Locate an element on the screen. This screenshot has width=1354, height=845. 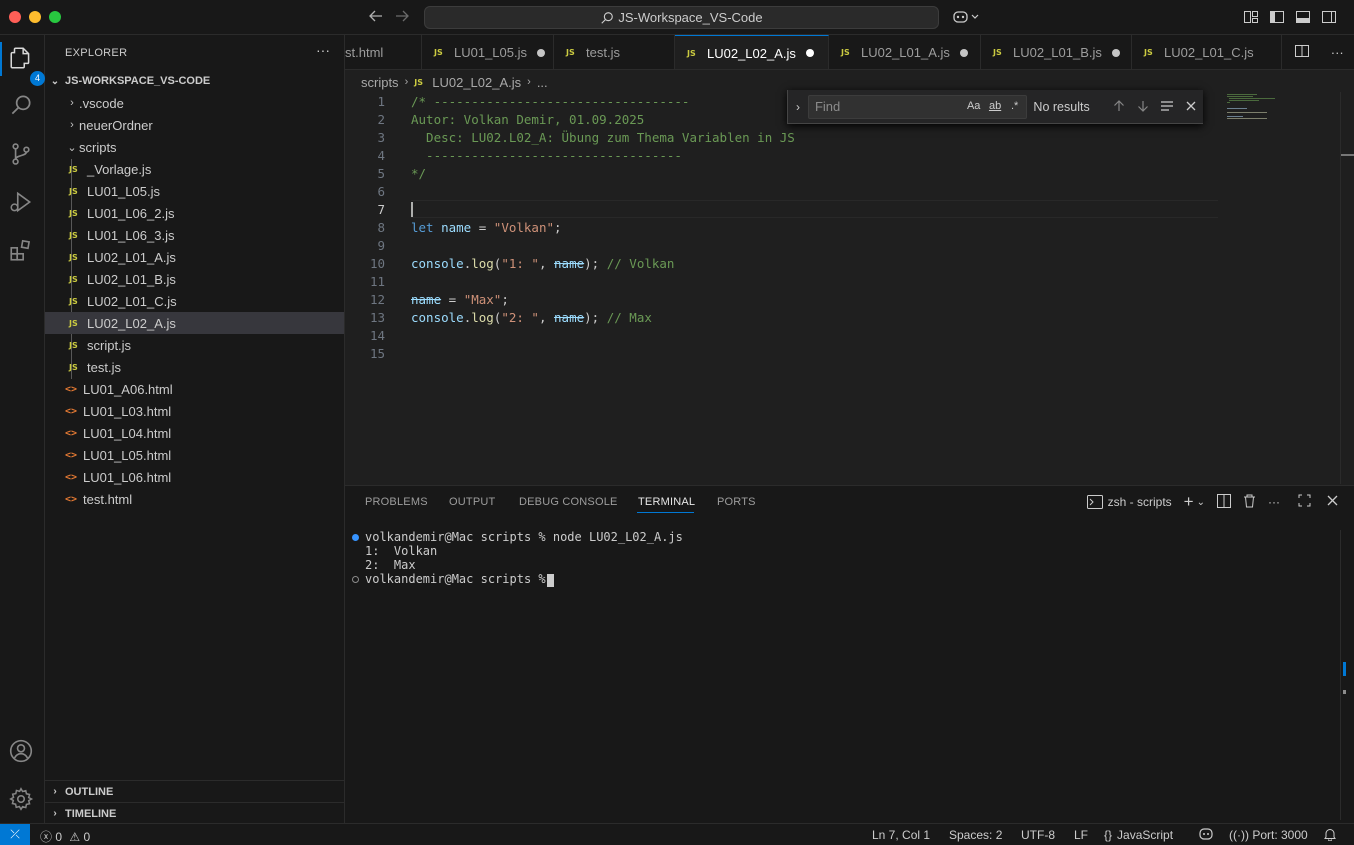
tree-item: ⌄ scripts is located at coordinates (194, 147).